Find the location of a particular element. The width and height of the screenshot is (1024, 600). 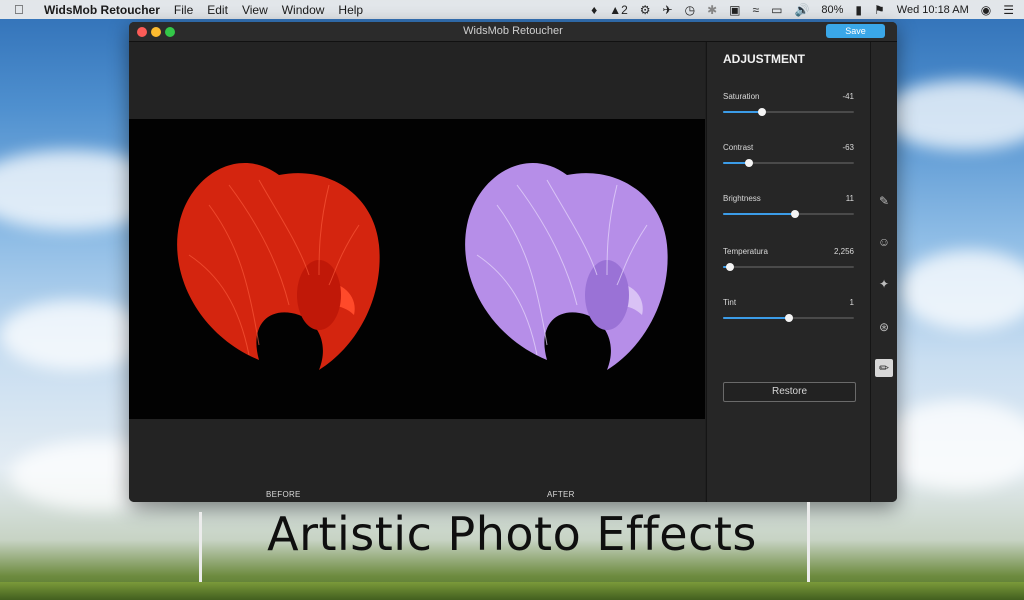

brush-icon: ✎ is located at coordinates (884, 201).